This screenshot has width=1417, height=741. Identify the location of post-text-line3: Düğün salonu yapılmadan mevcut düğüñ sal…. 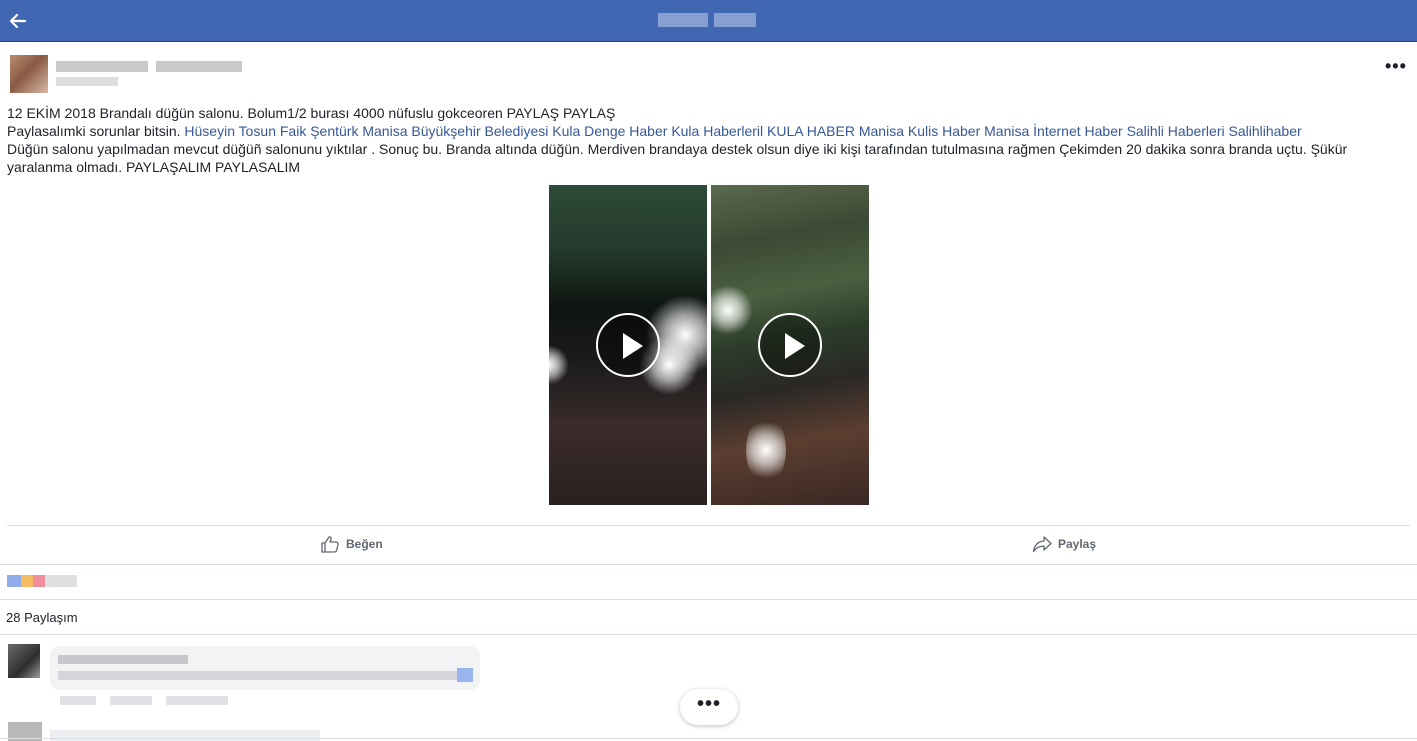
(677, 158).